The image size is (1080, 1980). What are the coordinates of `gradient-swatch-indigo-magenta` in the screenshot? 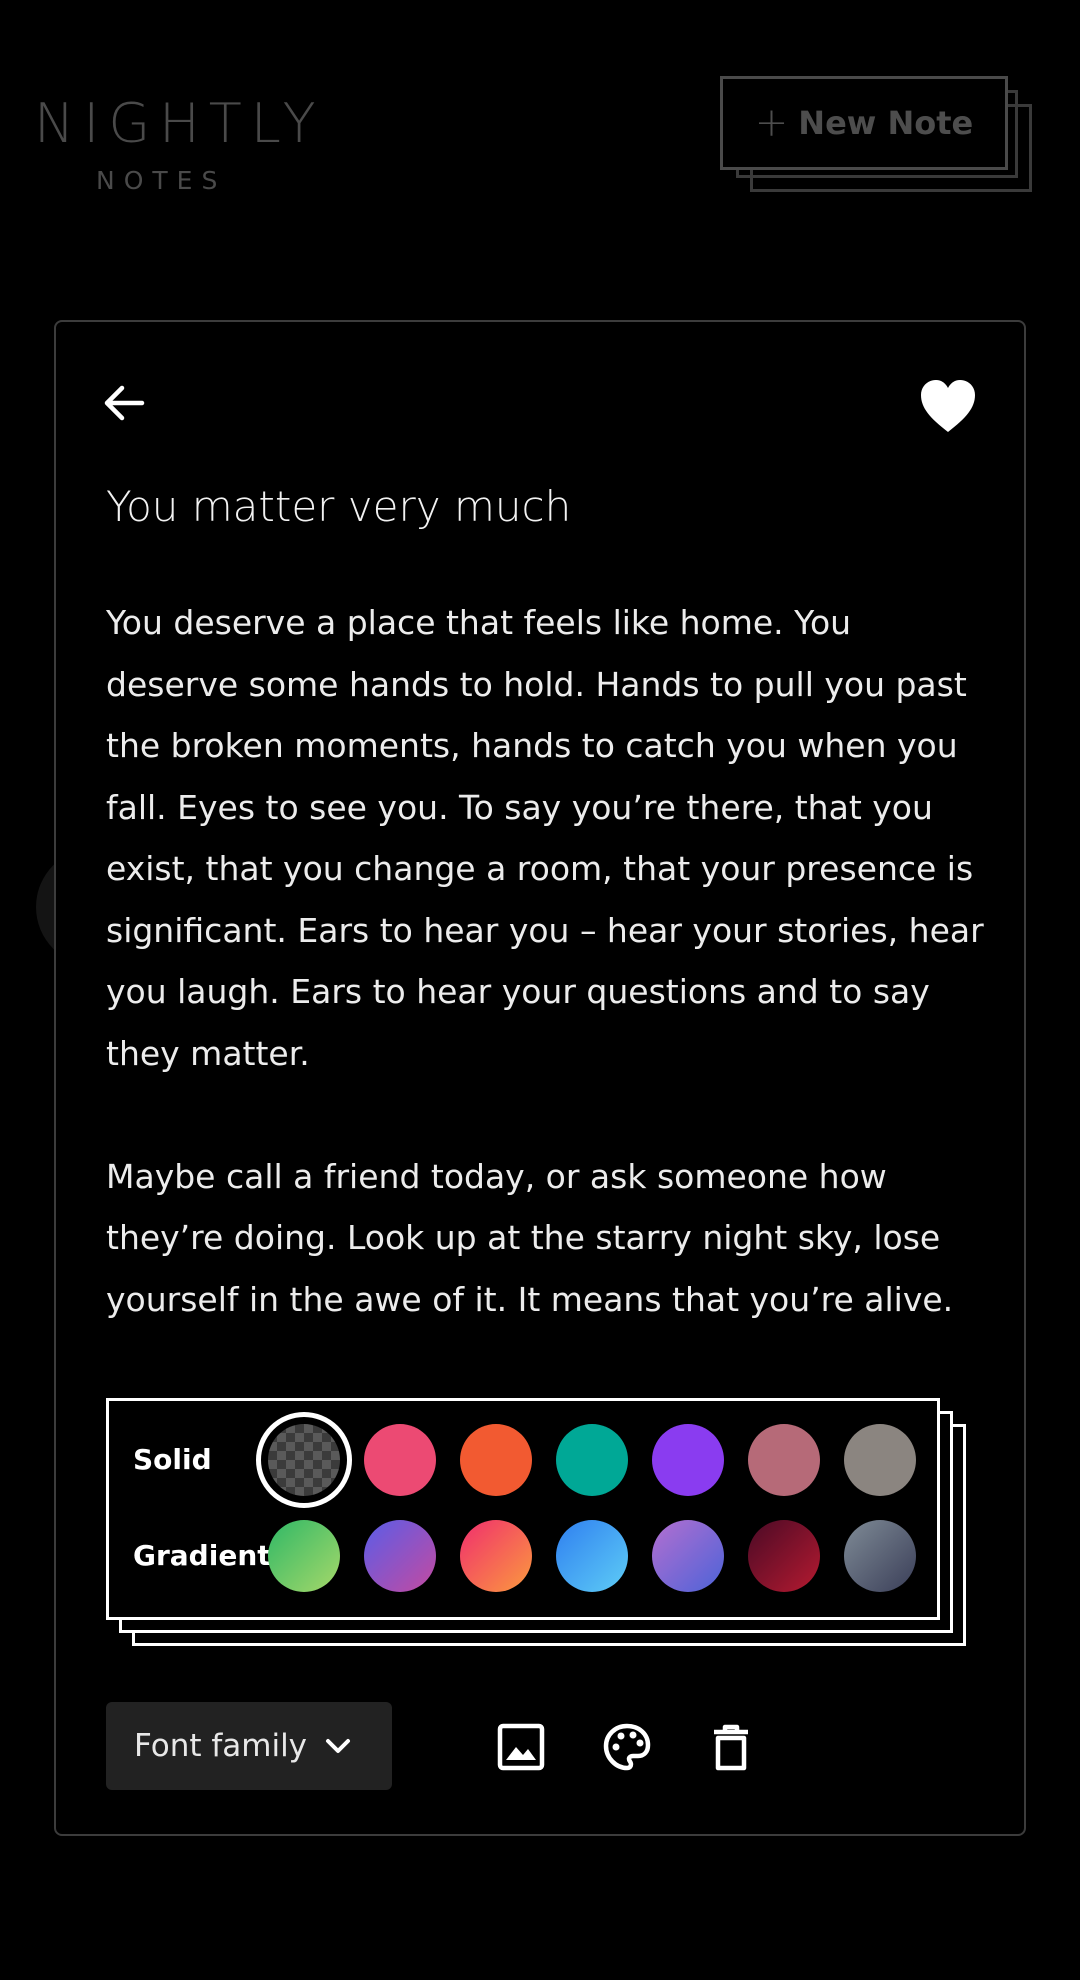 It's located at (400, 1556).